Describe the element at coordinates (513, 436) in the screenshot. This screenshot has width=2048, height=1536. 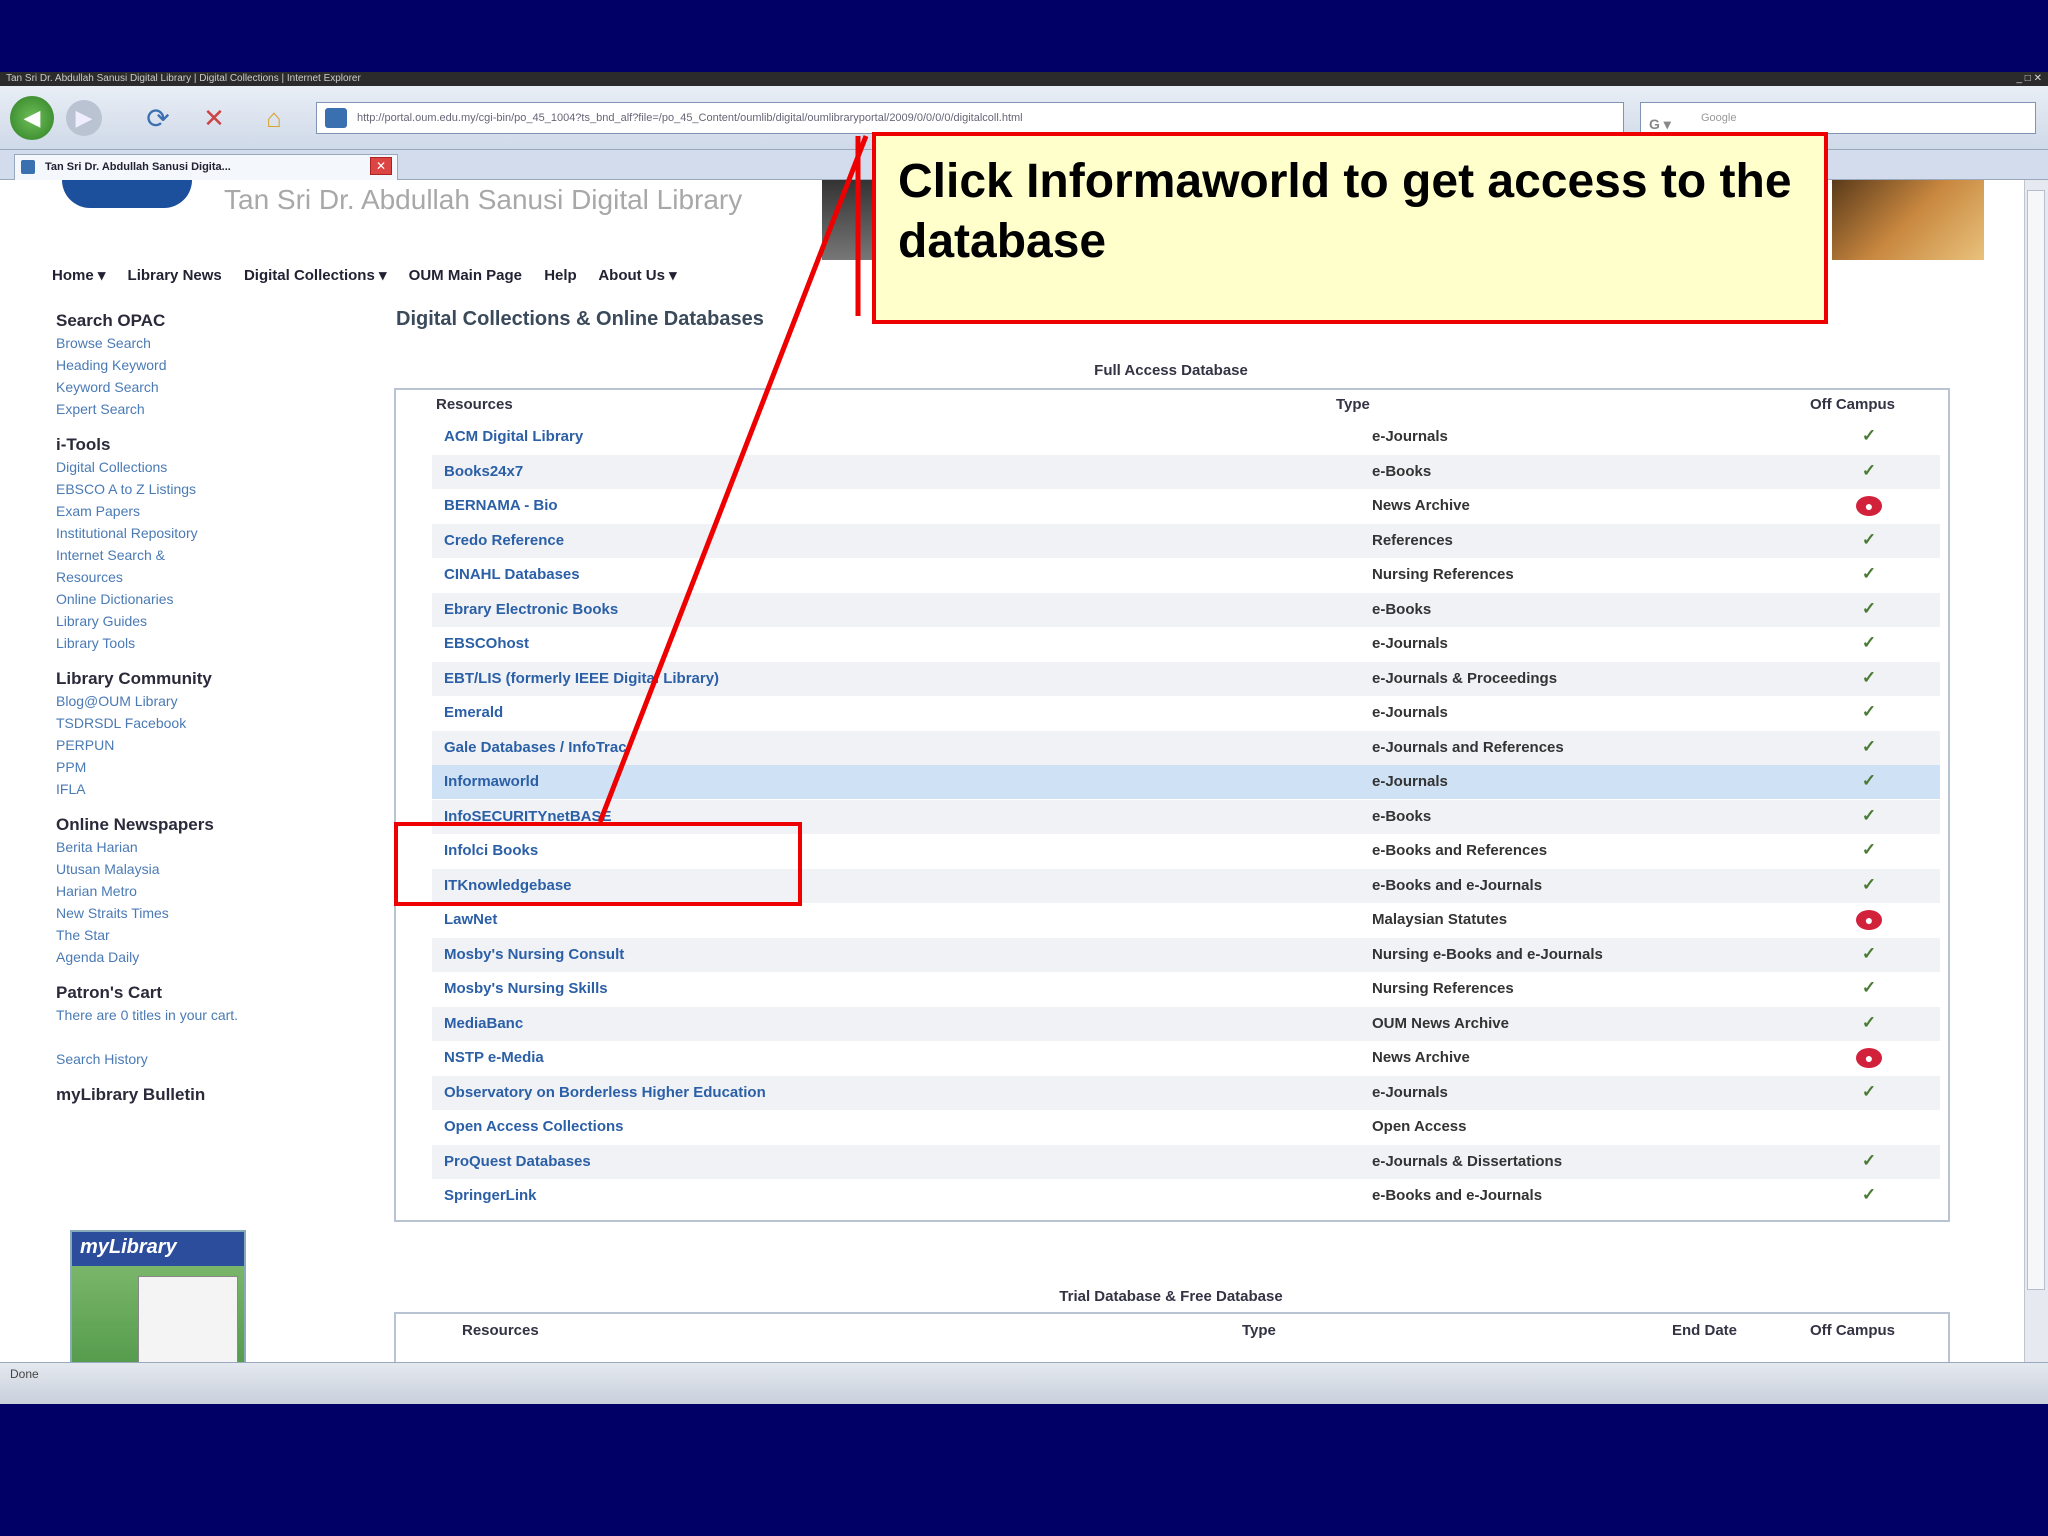
I see `resource-link: ACM Digital Library` at that location.